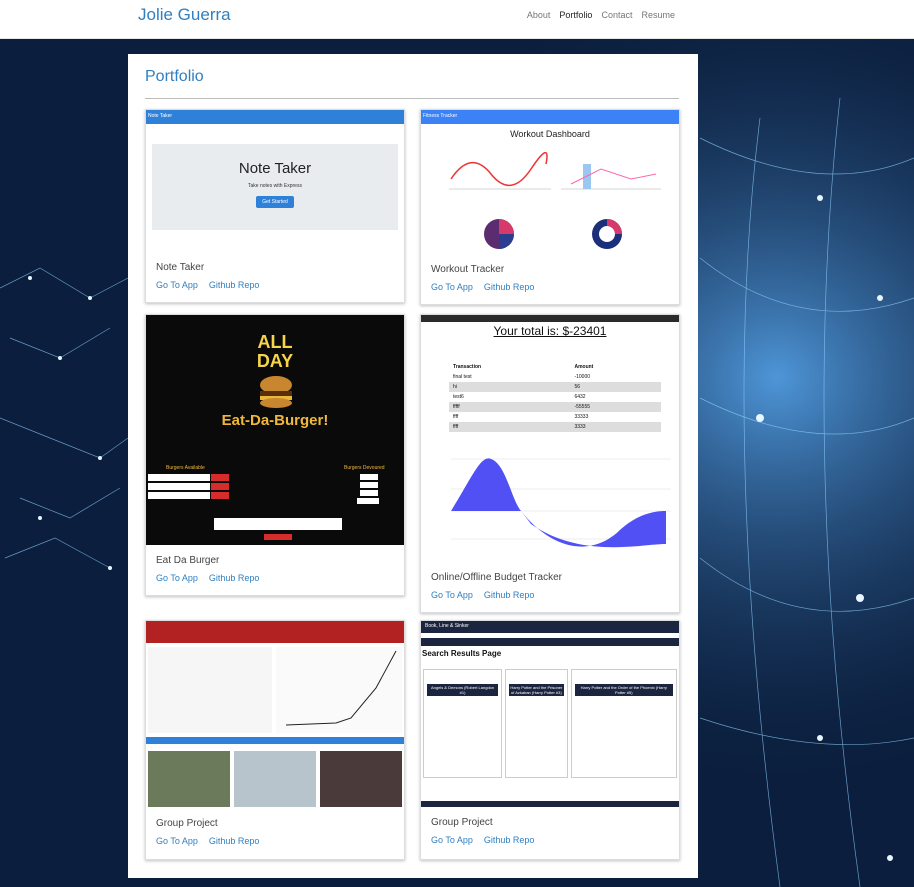  Describe the element at coordinates (275, 168) in the screenshot. I see `screenshot-heading: Note Taker` at that location.